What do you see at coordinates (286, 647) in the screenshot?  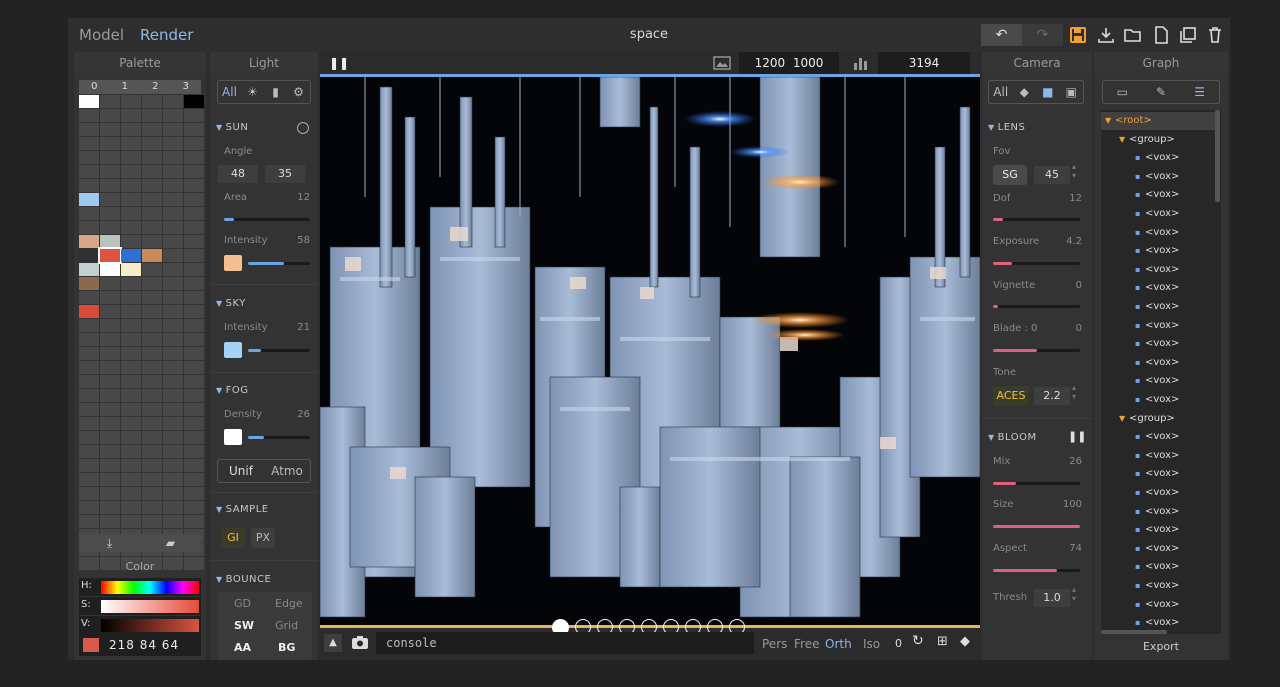 I see `bg-option: BG` at bounding box center [286, 647].